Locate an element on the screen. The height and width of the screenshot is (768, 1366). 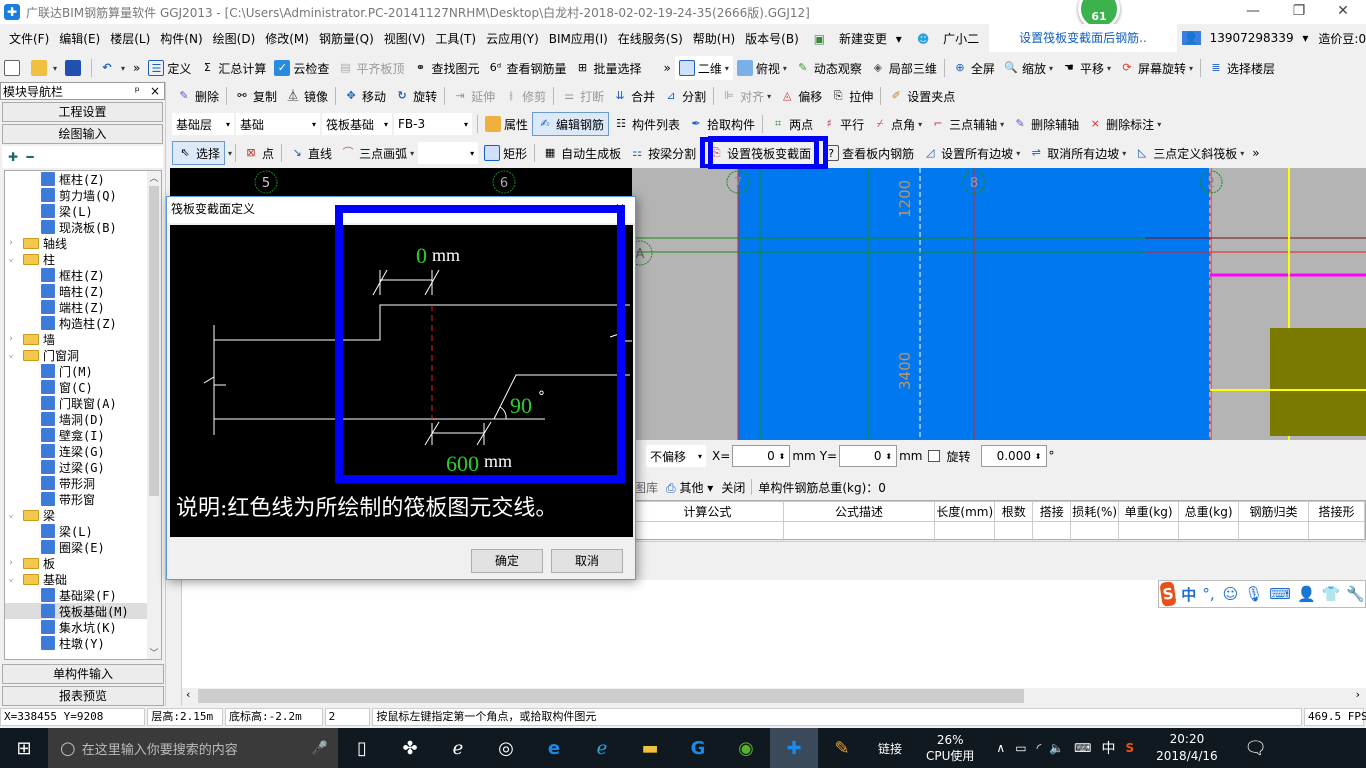
tree-item: 柱墩(Y) is located at coordinates (83, 643).